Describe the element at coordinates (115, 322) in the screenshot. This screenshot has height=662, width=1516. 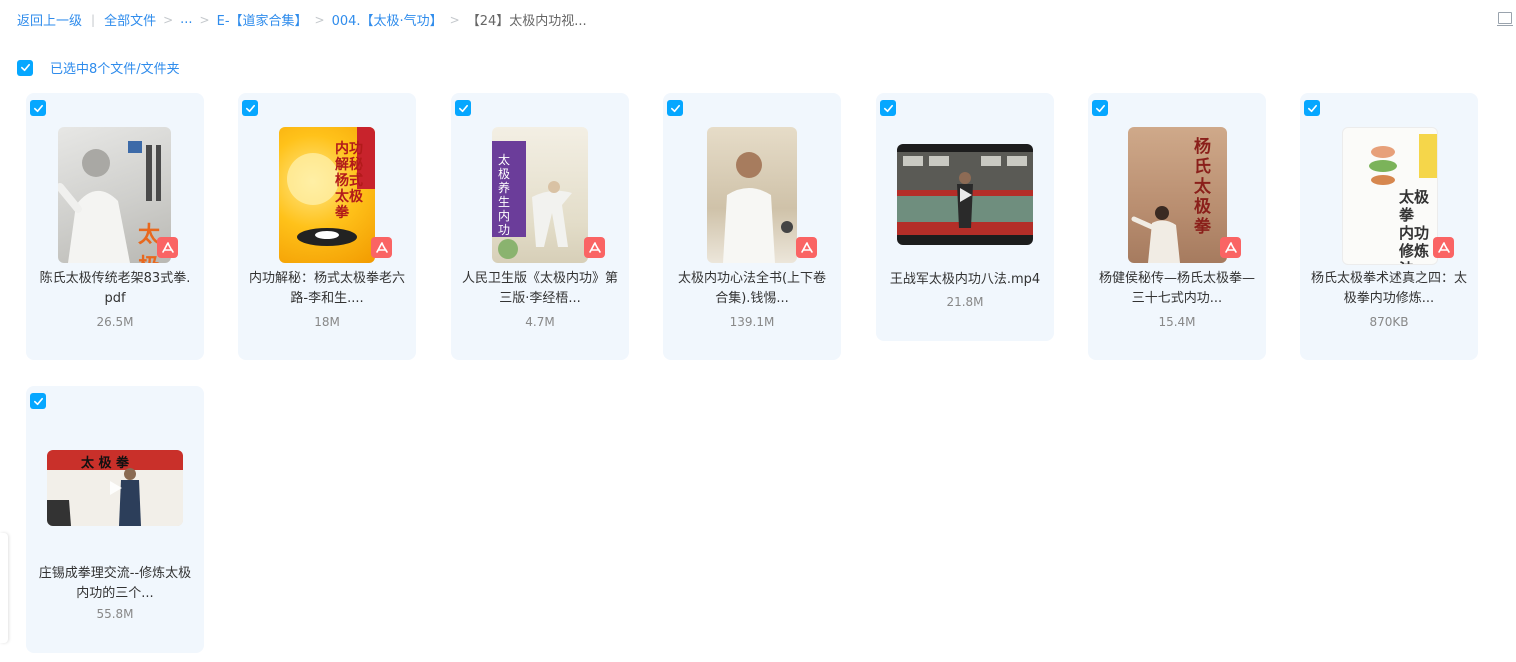
I see `file-size: 26.5M` at that location.